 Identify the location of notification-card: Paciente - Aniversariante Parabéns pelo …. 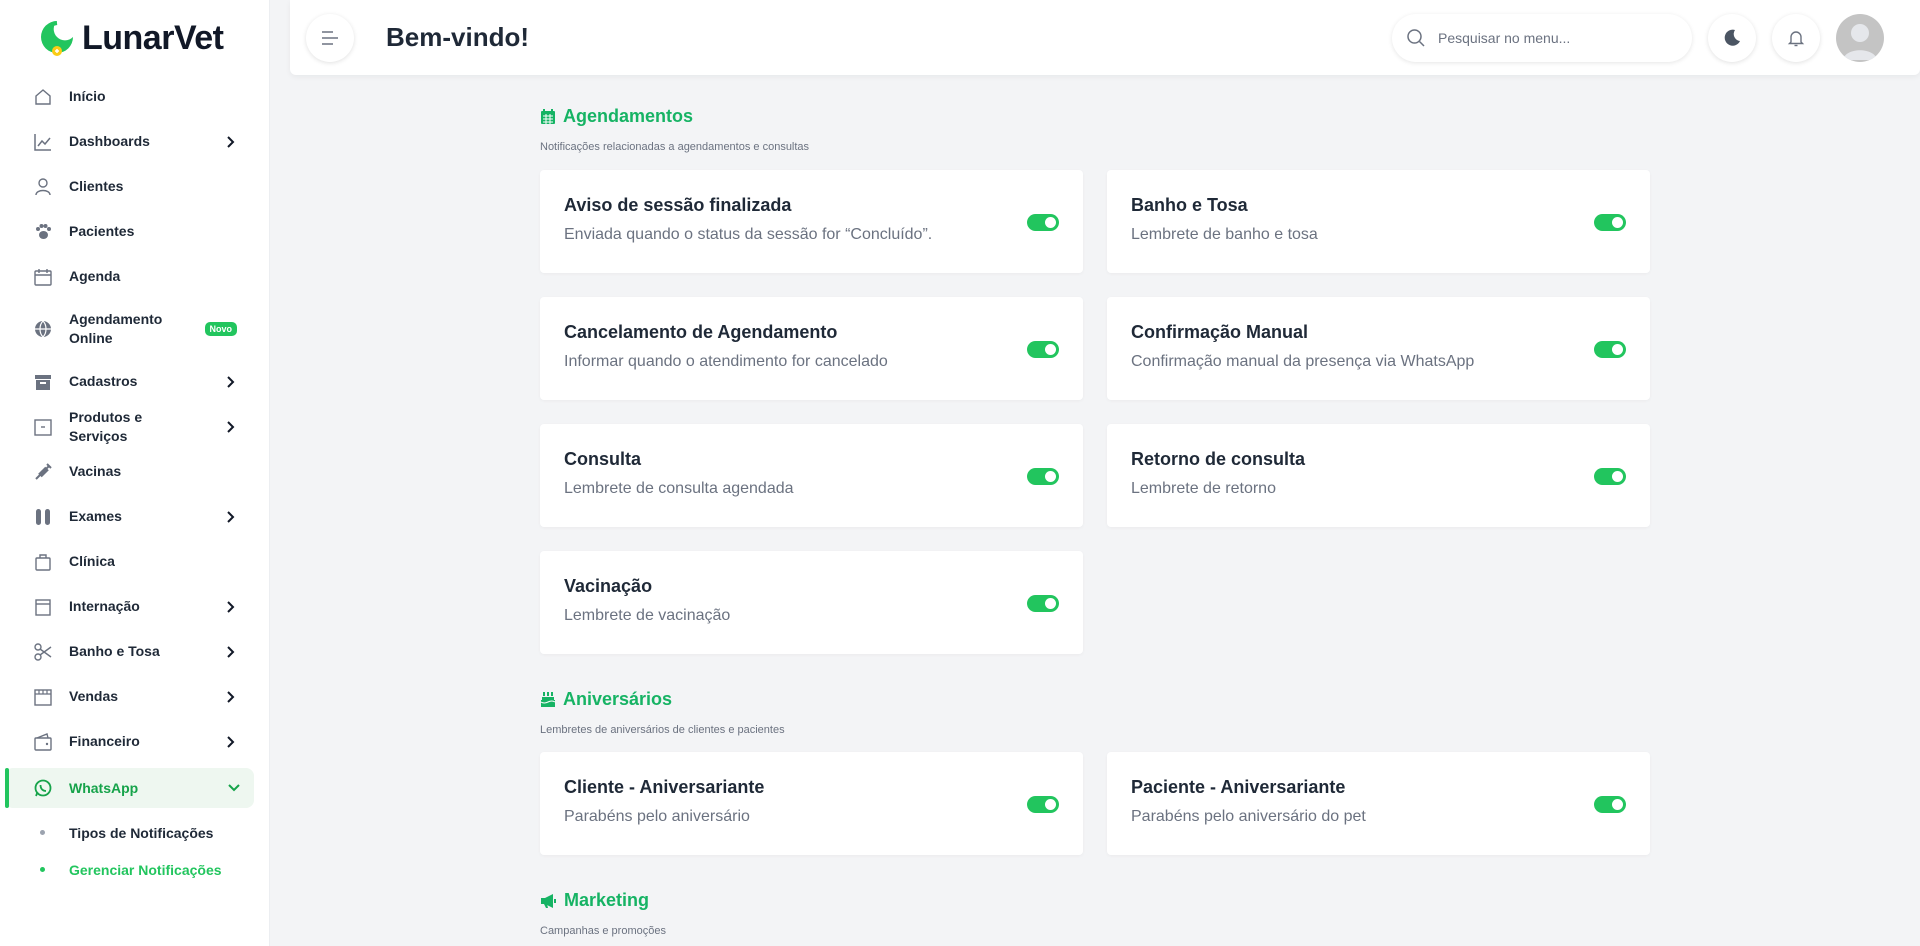
(1378, 803).